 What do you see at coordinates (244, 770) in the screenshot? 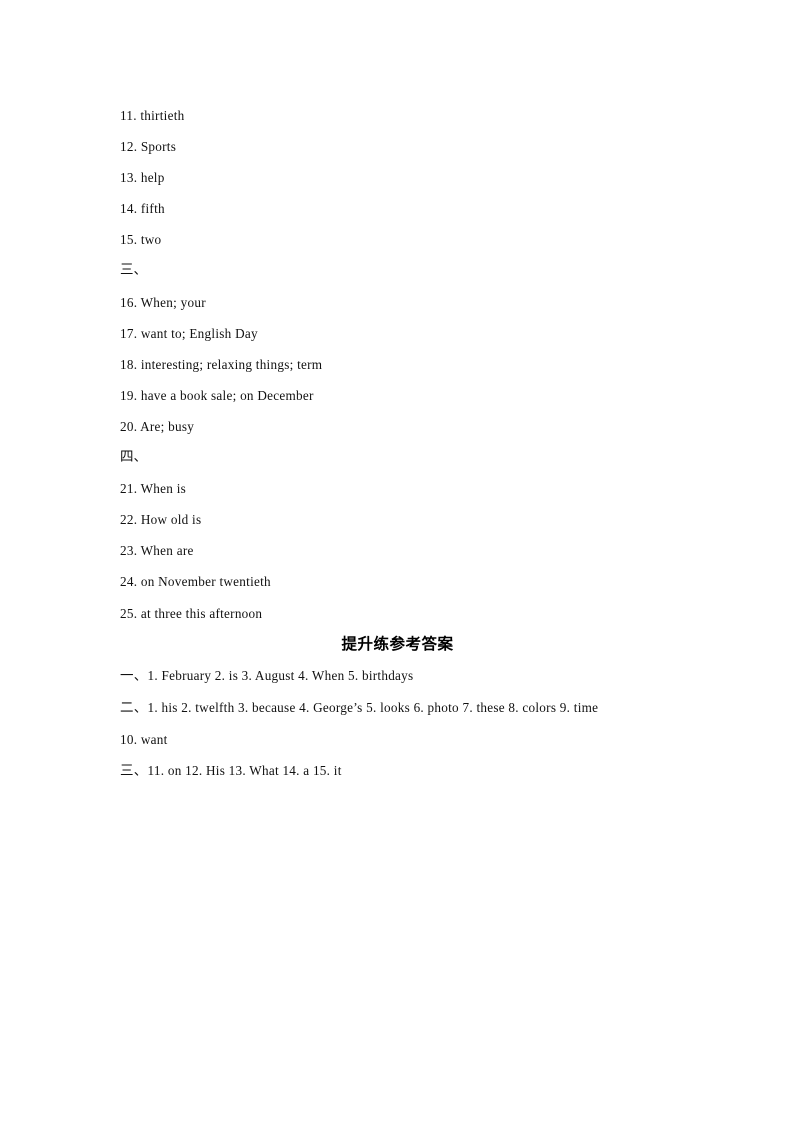
I see `group-three-answers: 11. on 12. His 13. What 14. a 15. it` at bounding box center [244, 770].